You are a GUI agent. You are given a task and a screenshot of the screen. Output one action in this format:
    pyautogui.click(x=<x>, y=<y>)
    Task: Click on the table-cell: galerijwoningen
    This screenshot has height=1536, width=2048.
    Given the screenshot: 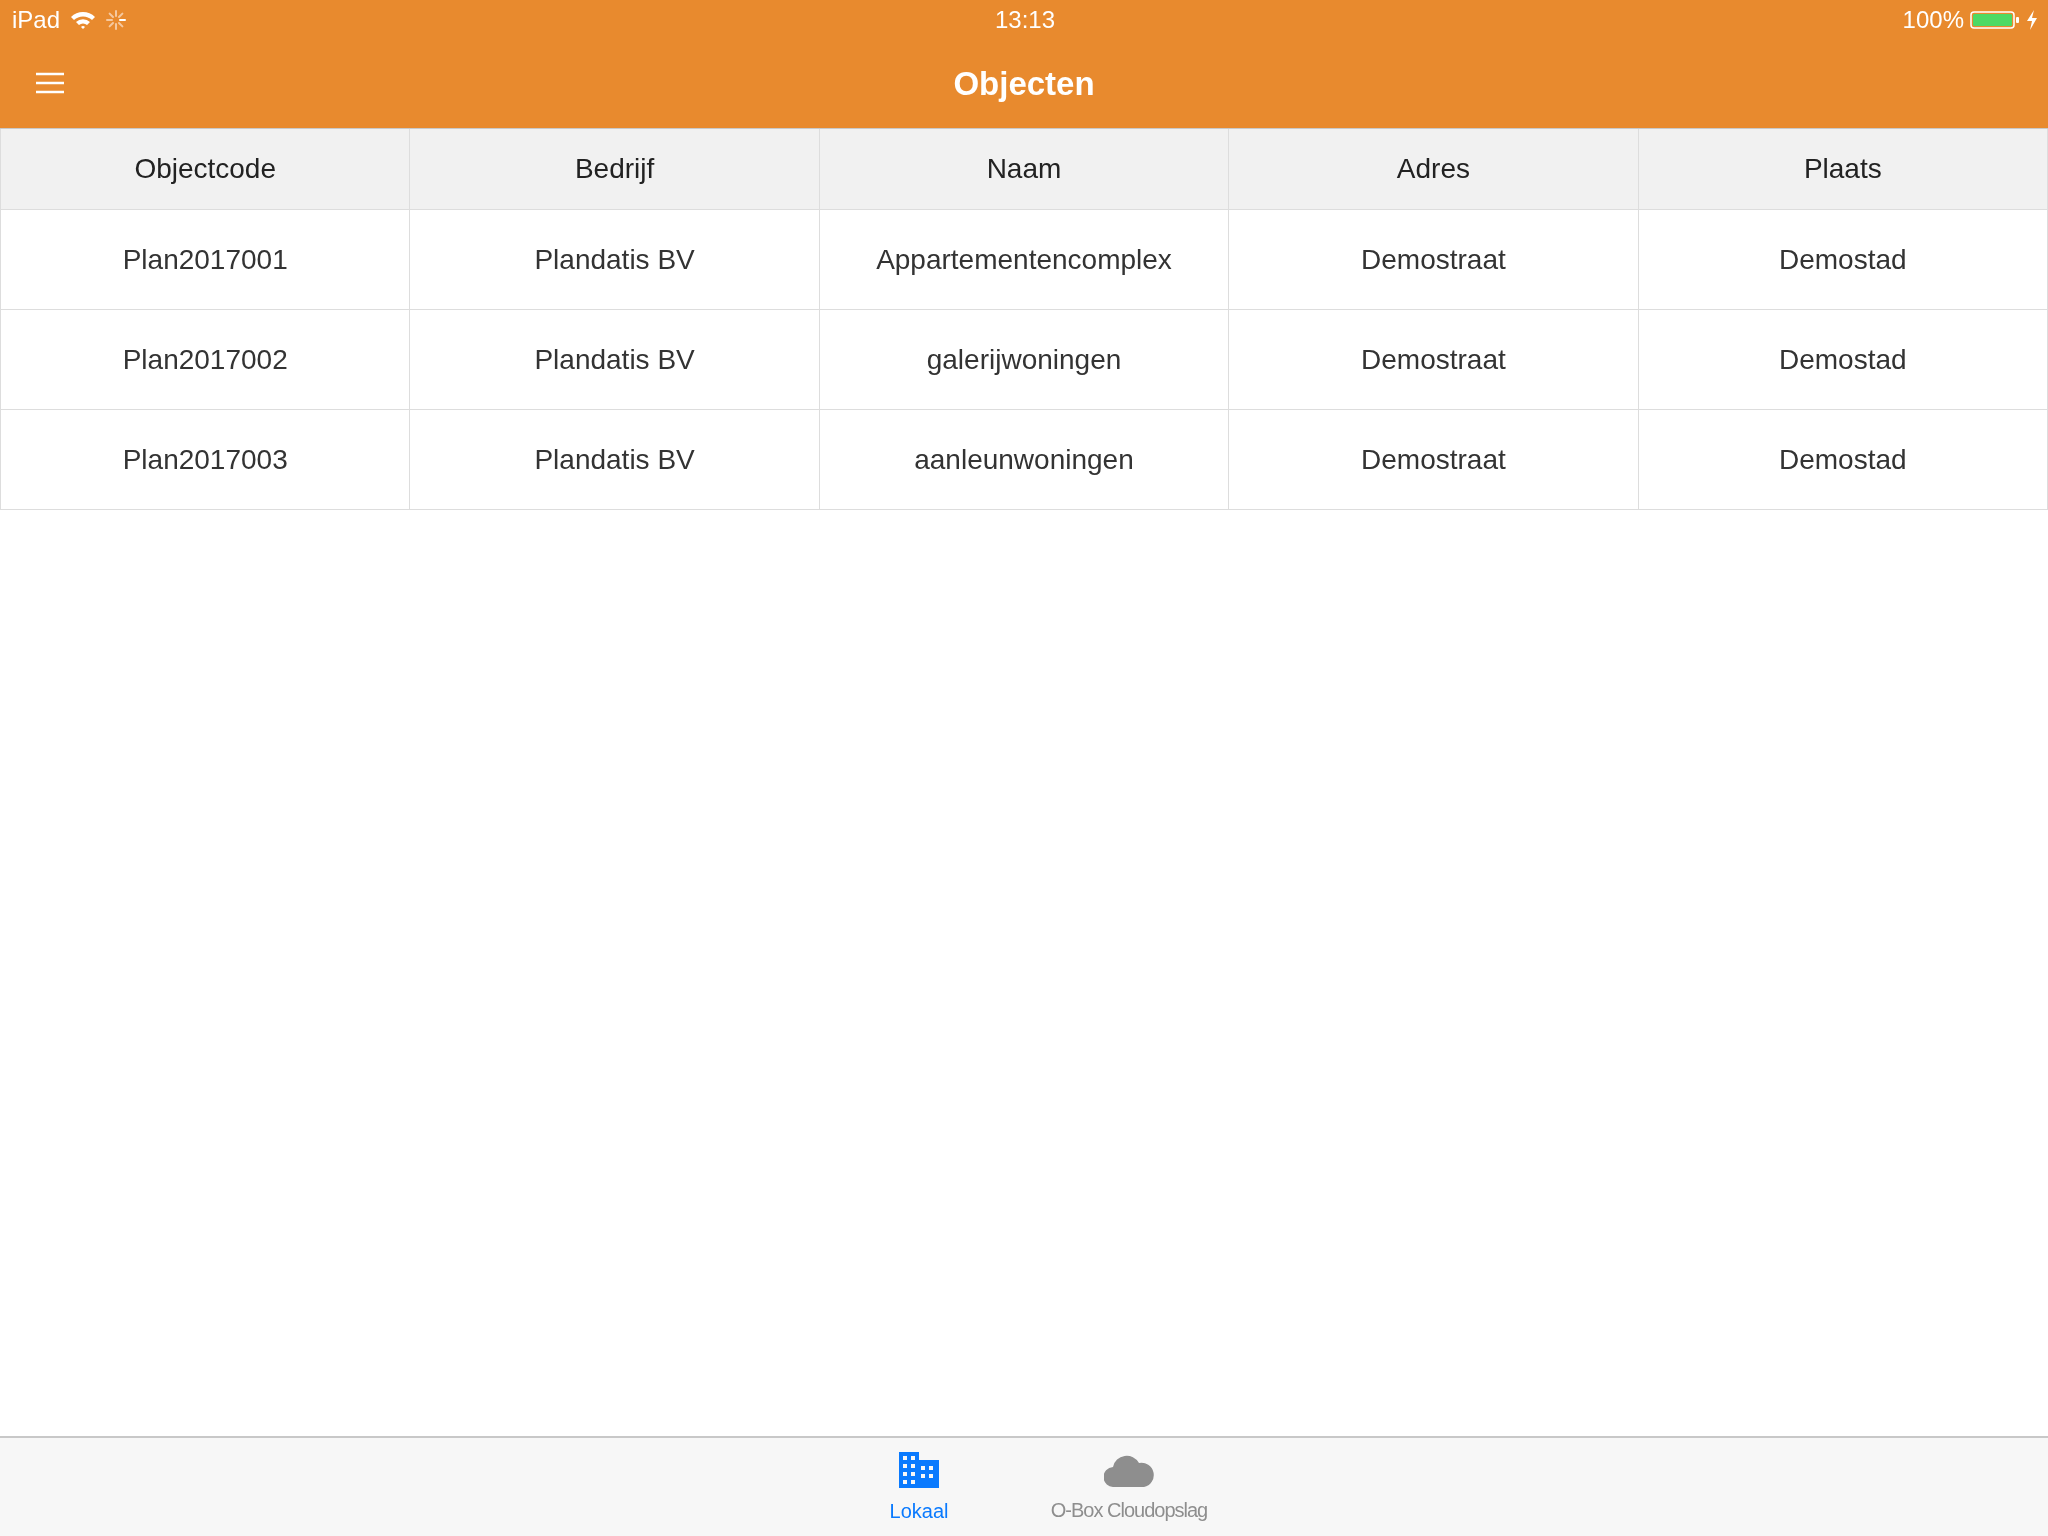 What is the action you would take?
    pyautogui.click(x=1024, y=360)
    